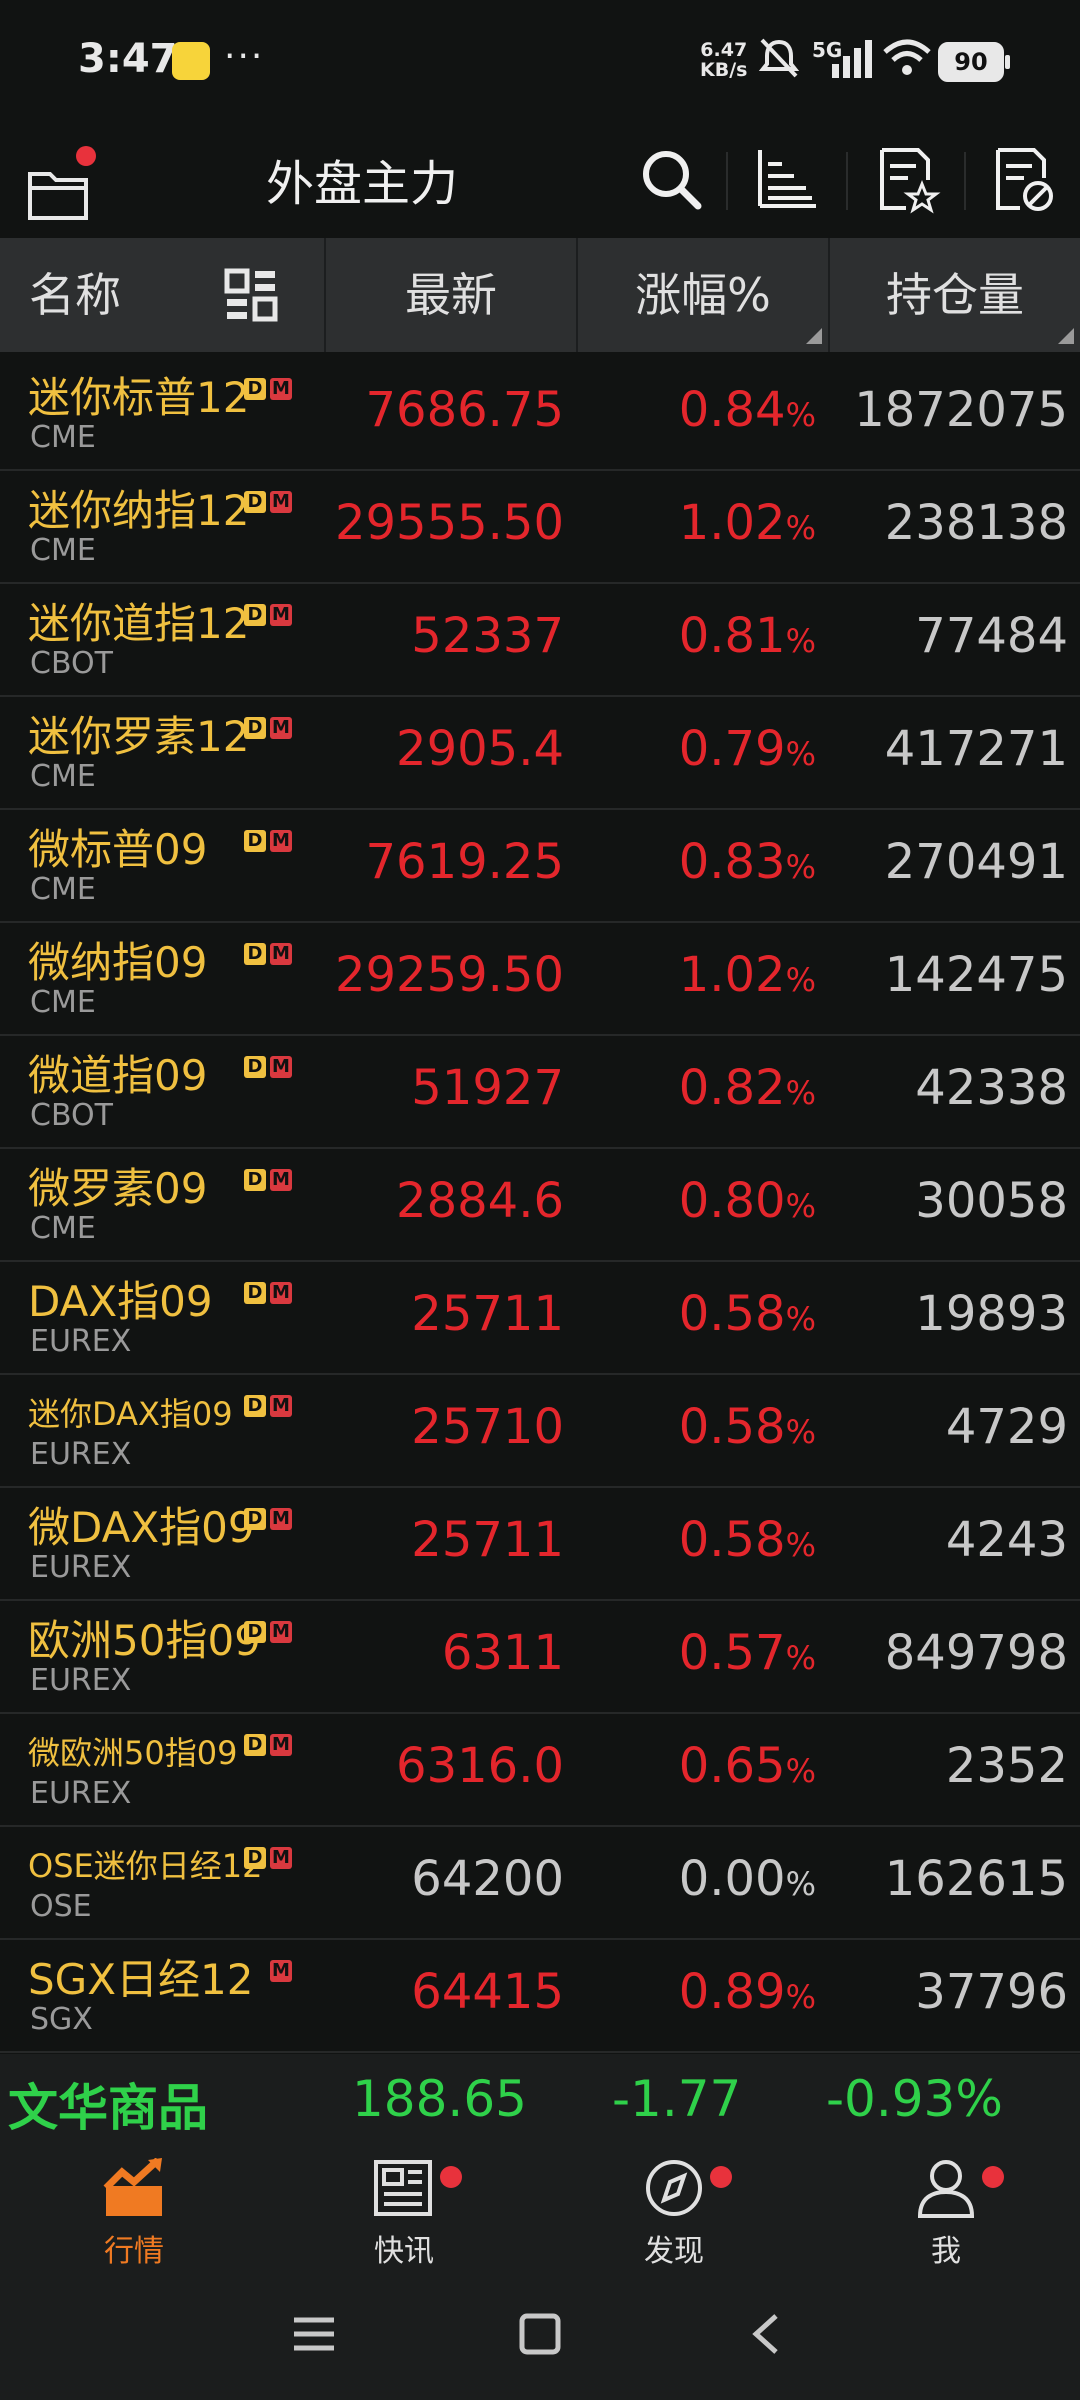 The width and height of the screenshot is (1080, 2400). What do you see at coordinates (732, 410) in the screenshot?
I see `change-value: 0.84` at bounding box center [732, 410].